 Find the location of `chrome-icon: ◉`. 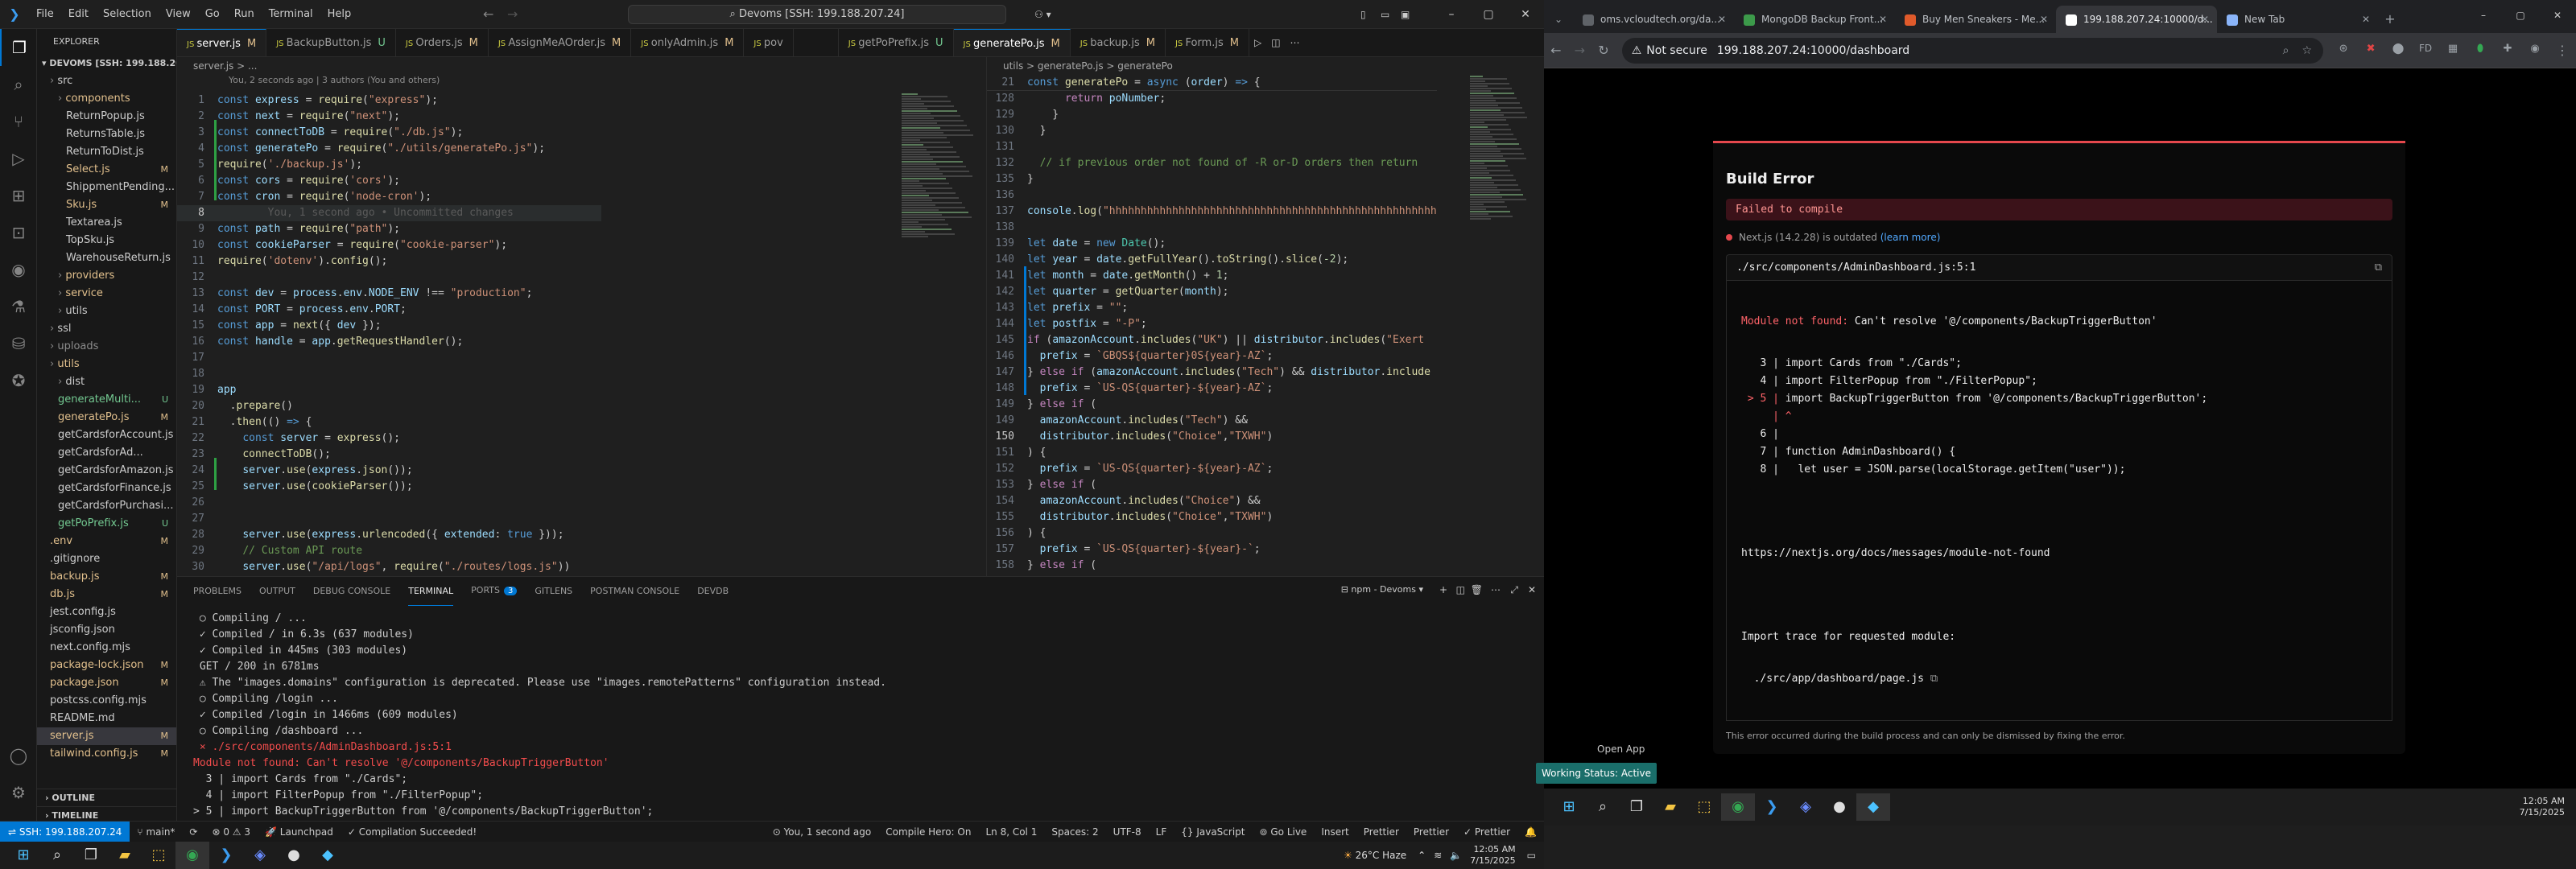

chrome-icon: ◉ is located at coordinates (192, 855).